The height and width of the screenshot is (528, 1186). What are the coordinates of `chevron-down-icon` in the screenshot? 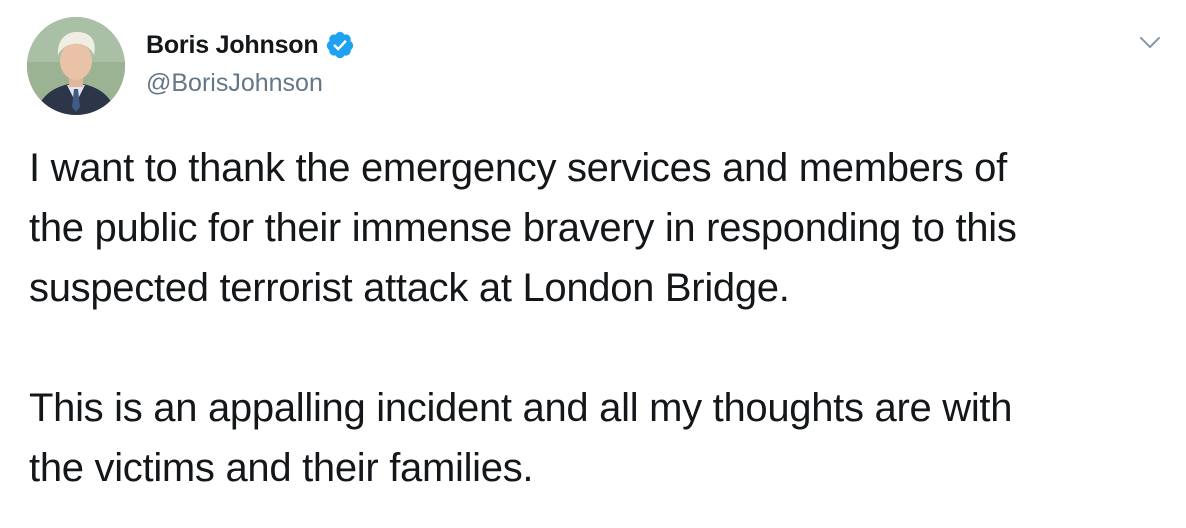 It's located at (1150, 42).